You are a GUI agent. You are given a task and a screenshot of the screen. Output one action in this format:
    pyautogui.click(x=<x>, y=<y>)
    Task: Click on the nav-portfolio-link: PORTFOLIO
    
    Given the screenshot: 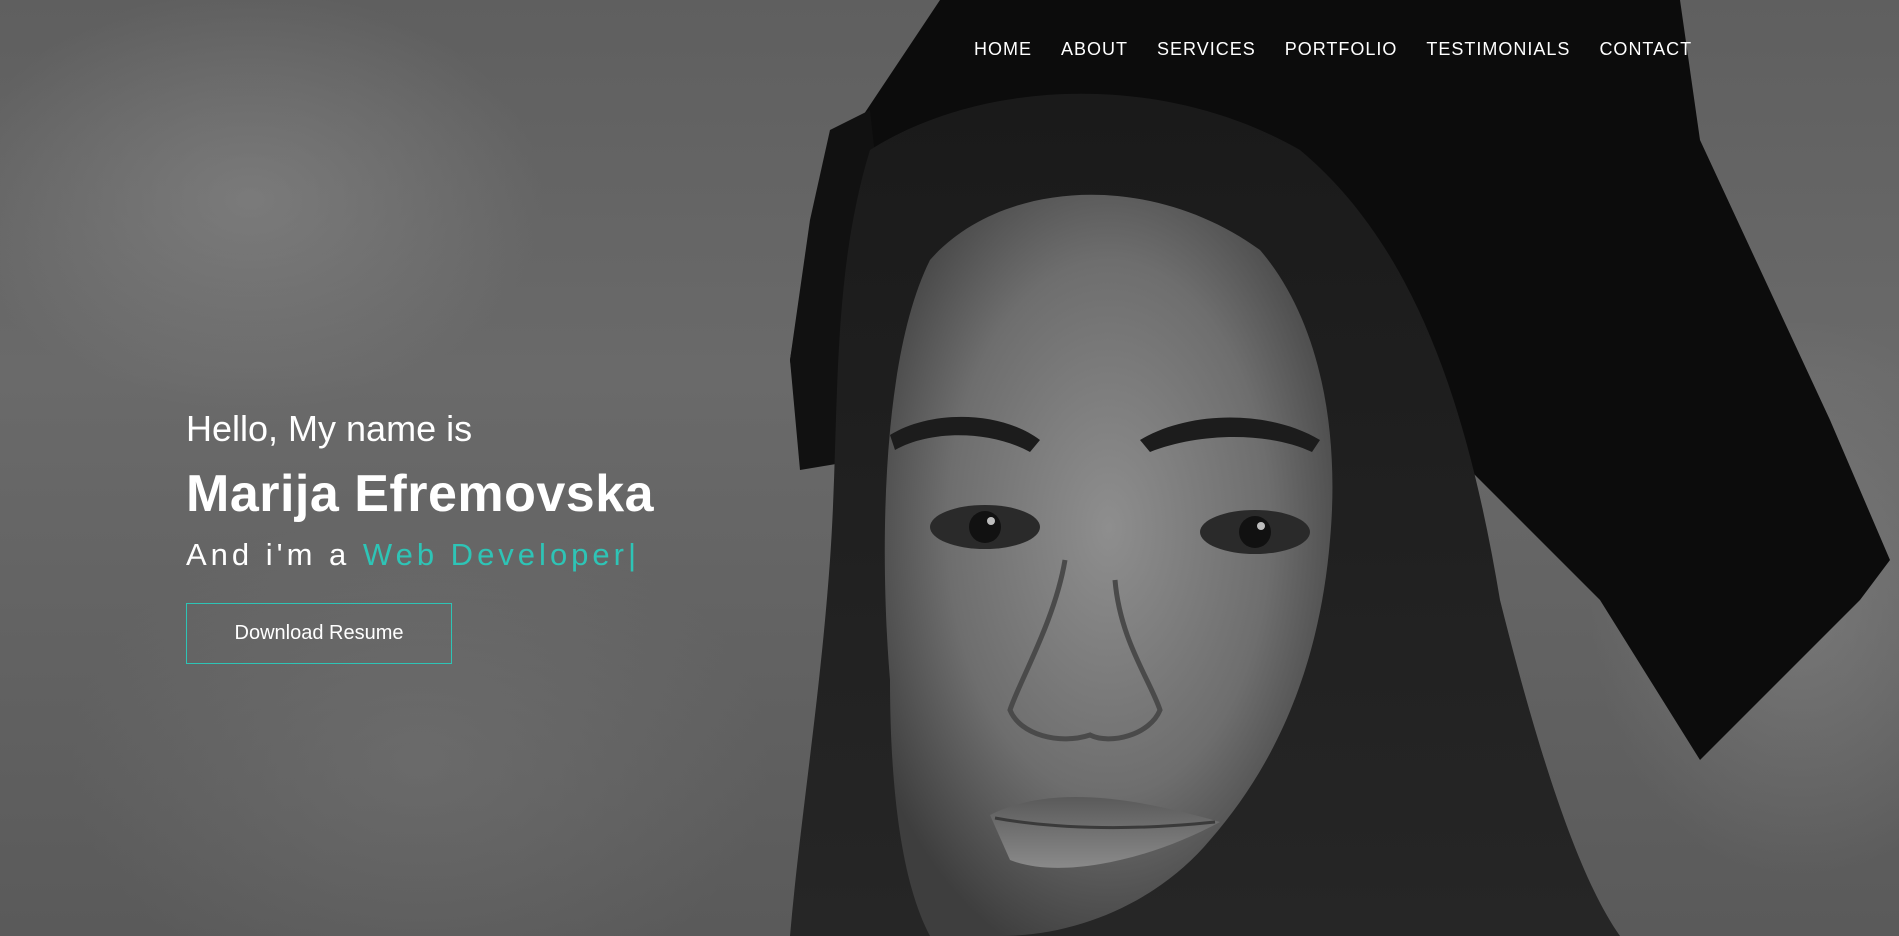 What is the action you would take?
    pyautogui.click(x=1341, y=49)
    